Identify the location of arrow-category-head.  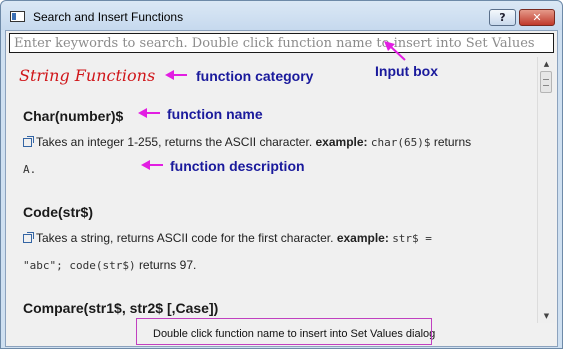
(169, 75).